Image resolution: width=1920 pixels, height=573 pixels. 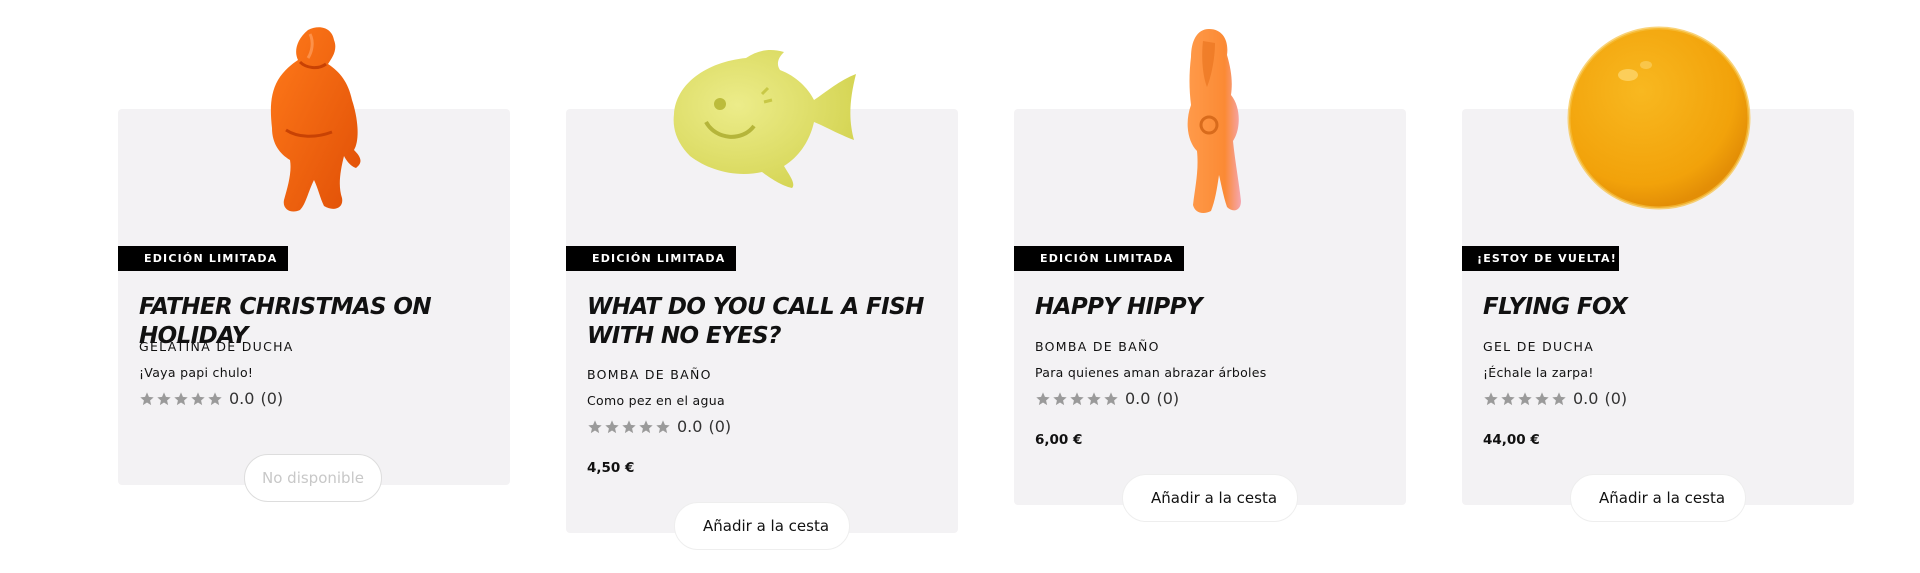 I want to click on back-again-badge: ¡ESTOY DE VUELTA!, so click(x=1540, y=258).